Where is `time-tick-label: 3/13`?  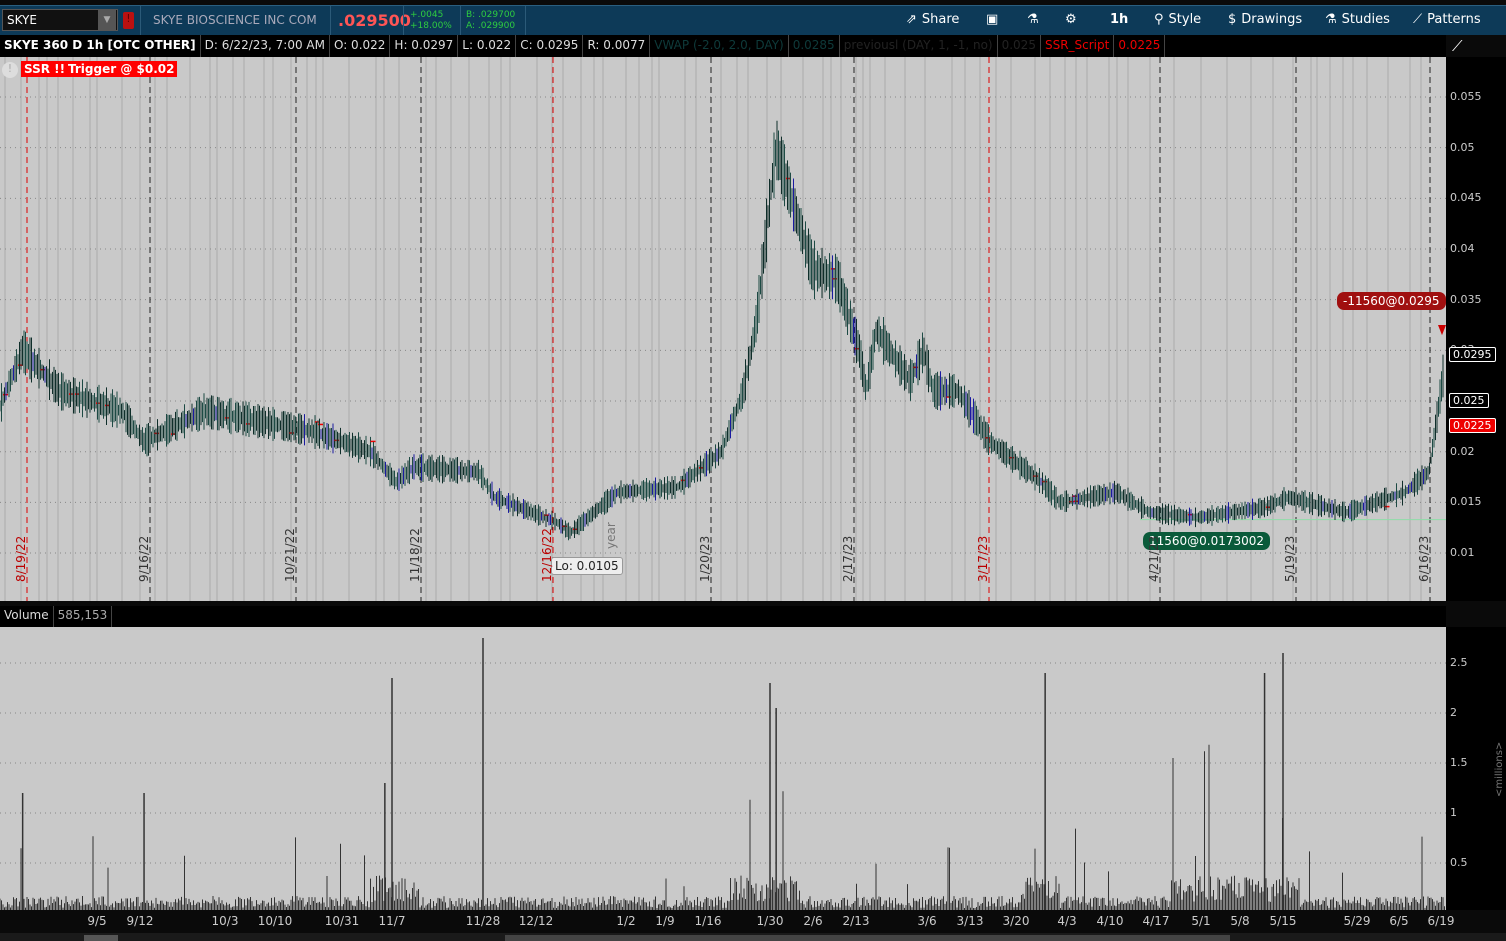
time-tick-label: 3/13 is located at coordinates (970, 921).